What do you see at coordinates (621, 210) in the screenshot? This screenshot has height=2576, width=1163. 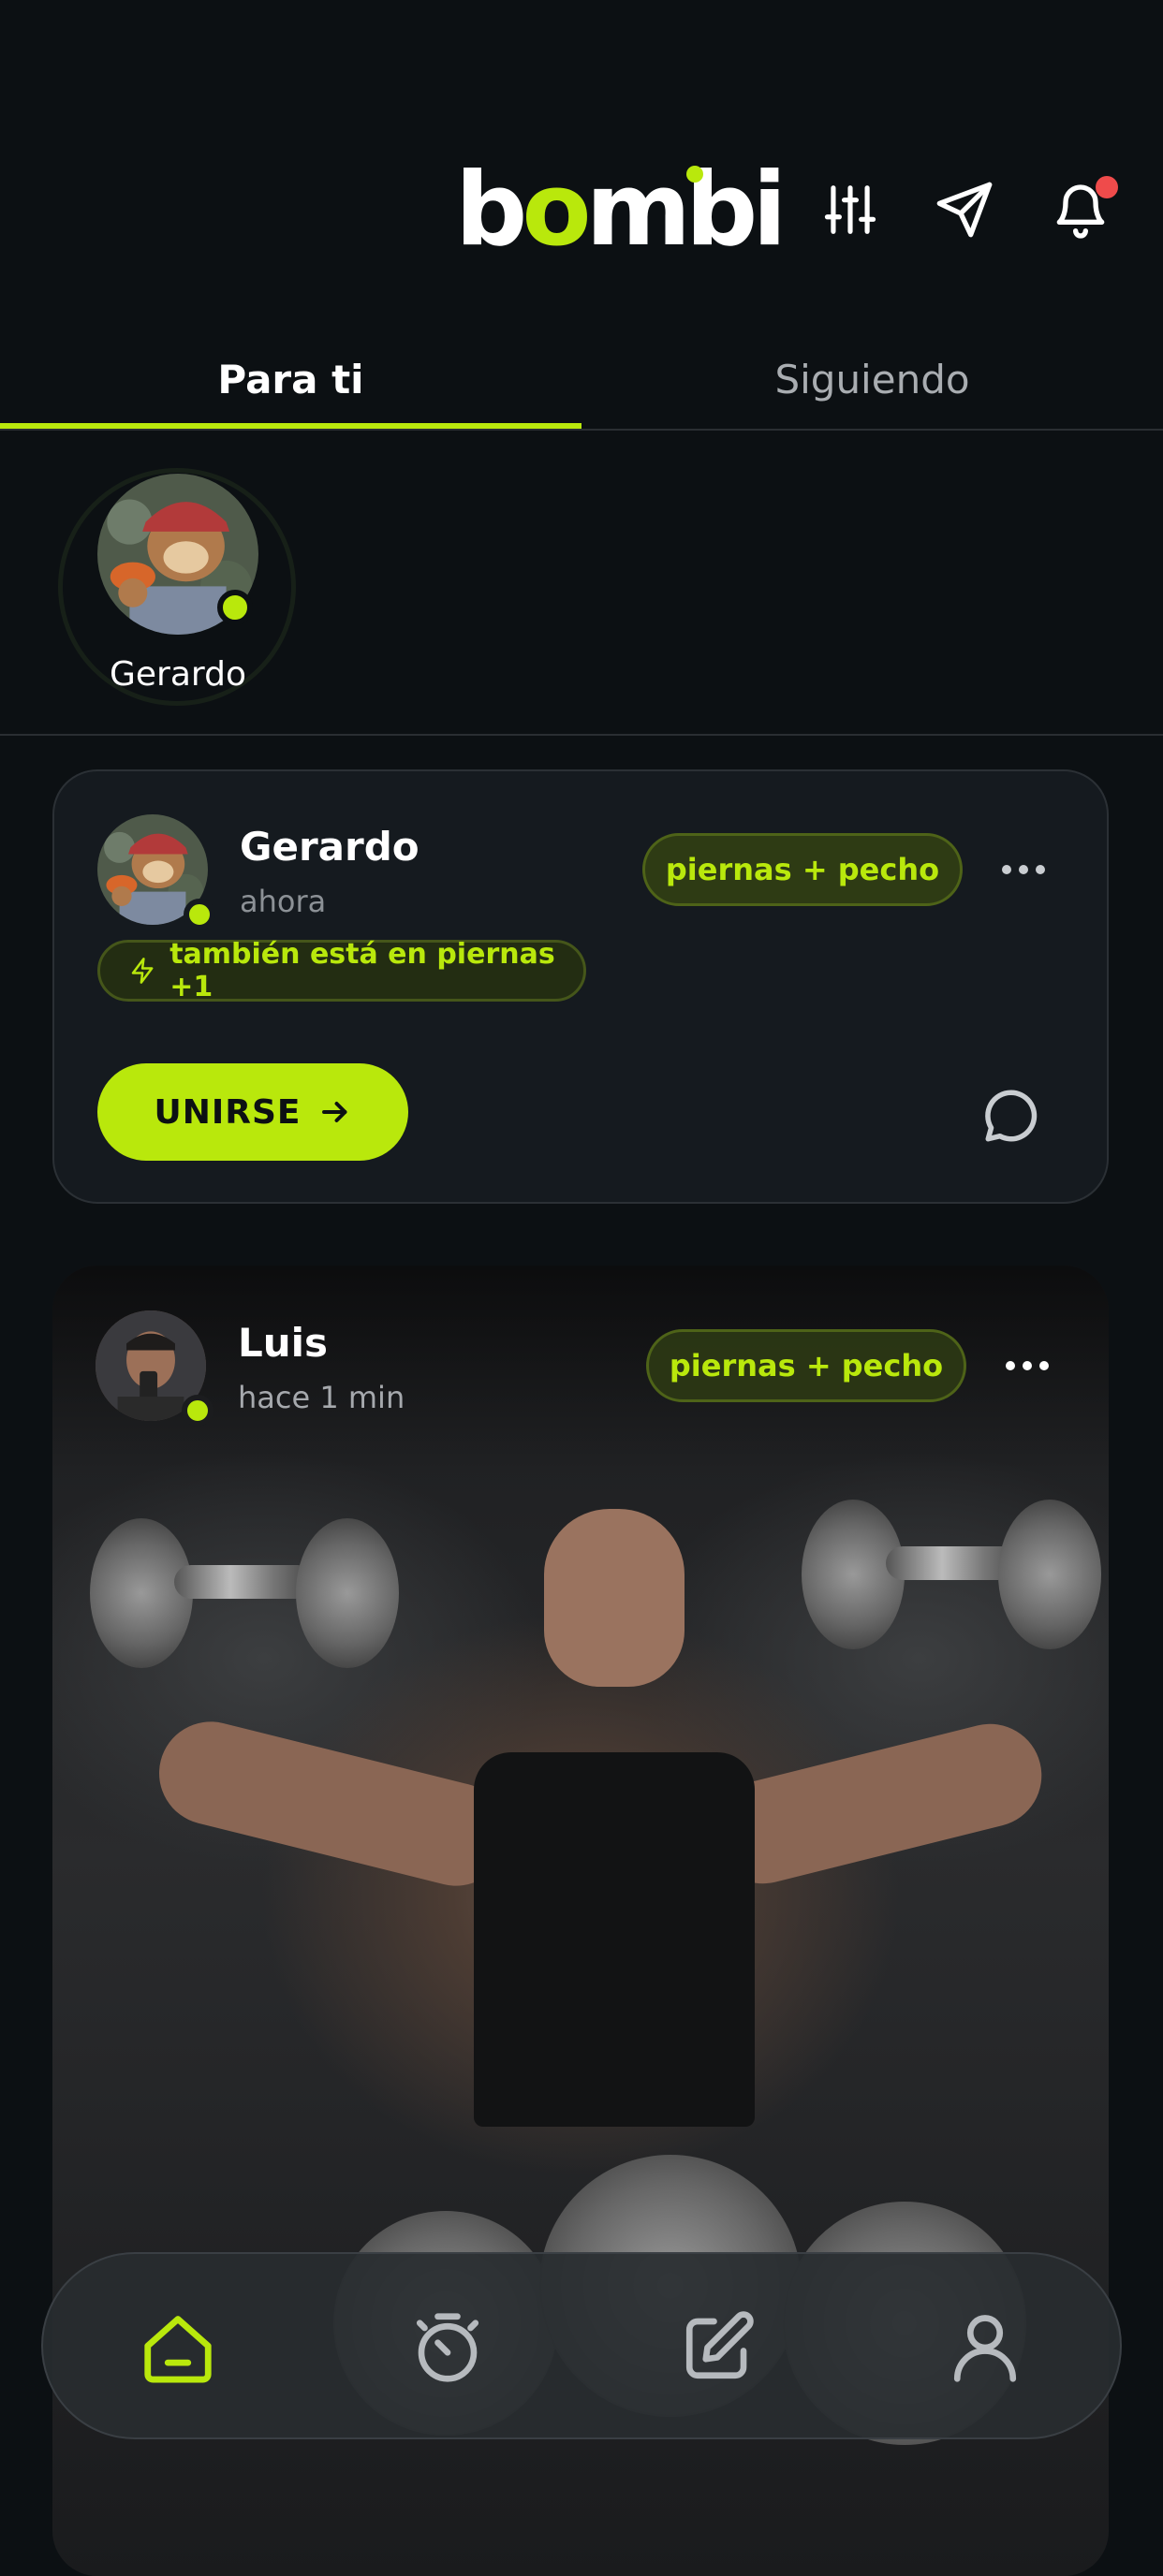 I see `app-logo: bombi` at bounding box center [621, 210].